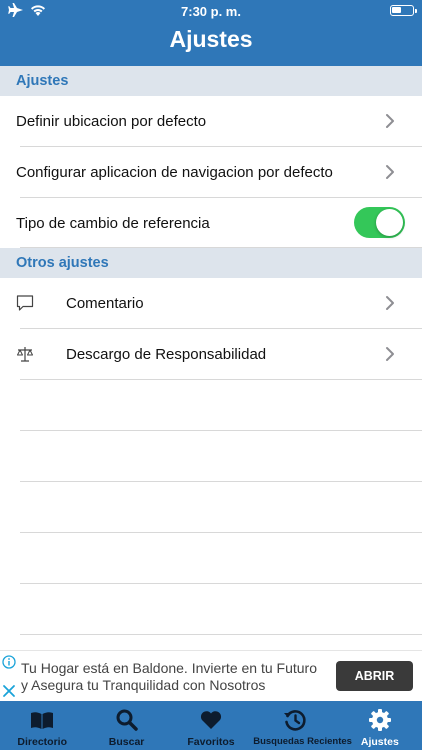 Image resolution: width=422 pixels, height=750 pixels. What do you see at coordinates (389, 222) in the screenshot?
I see `toggle-knob` at bounding box center [389, 222].